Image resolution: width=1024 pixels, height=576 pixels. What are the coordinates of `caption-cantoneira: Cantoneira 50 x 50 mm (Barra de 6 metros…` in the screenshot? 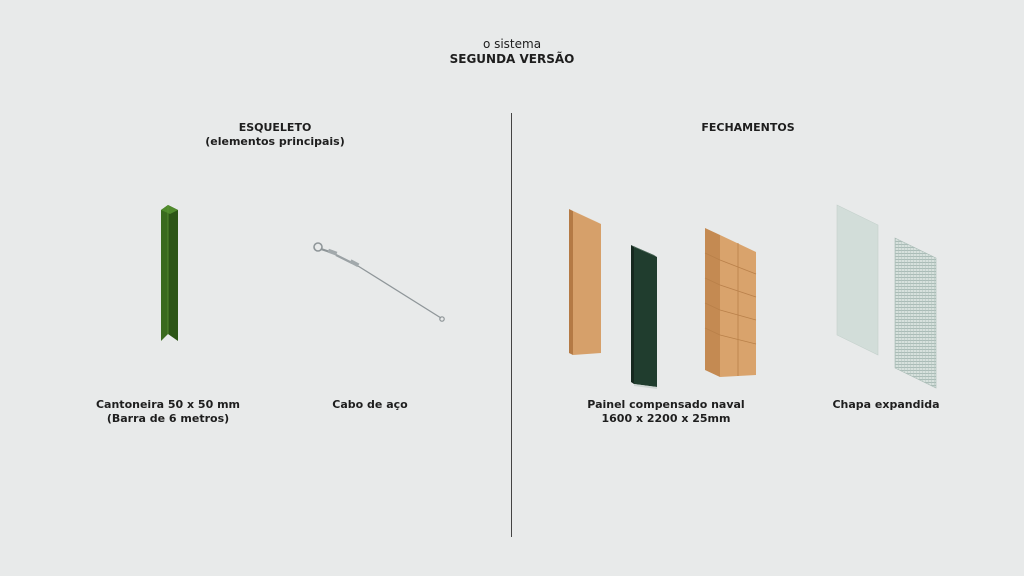 It's located at (168, 412).